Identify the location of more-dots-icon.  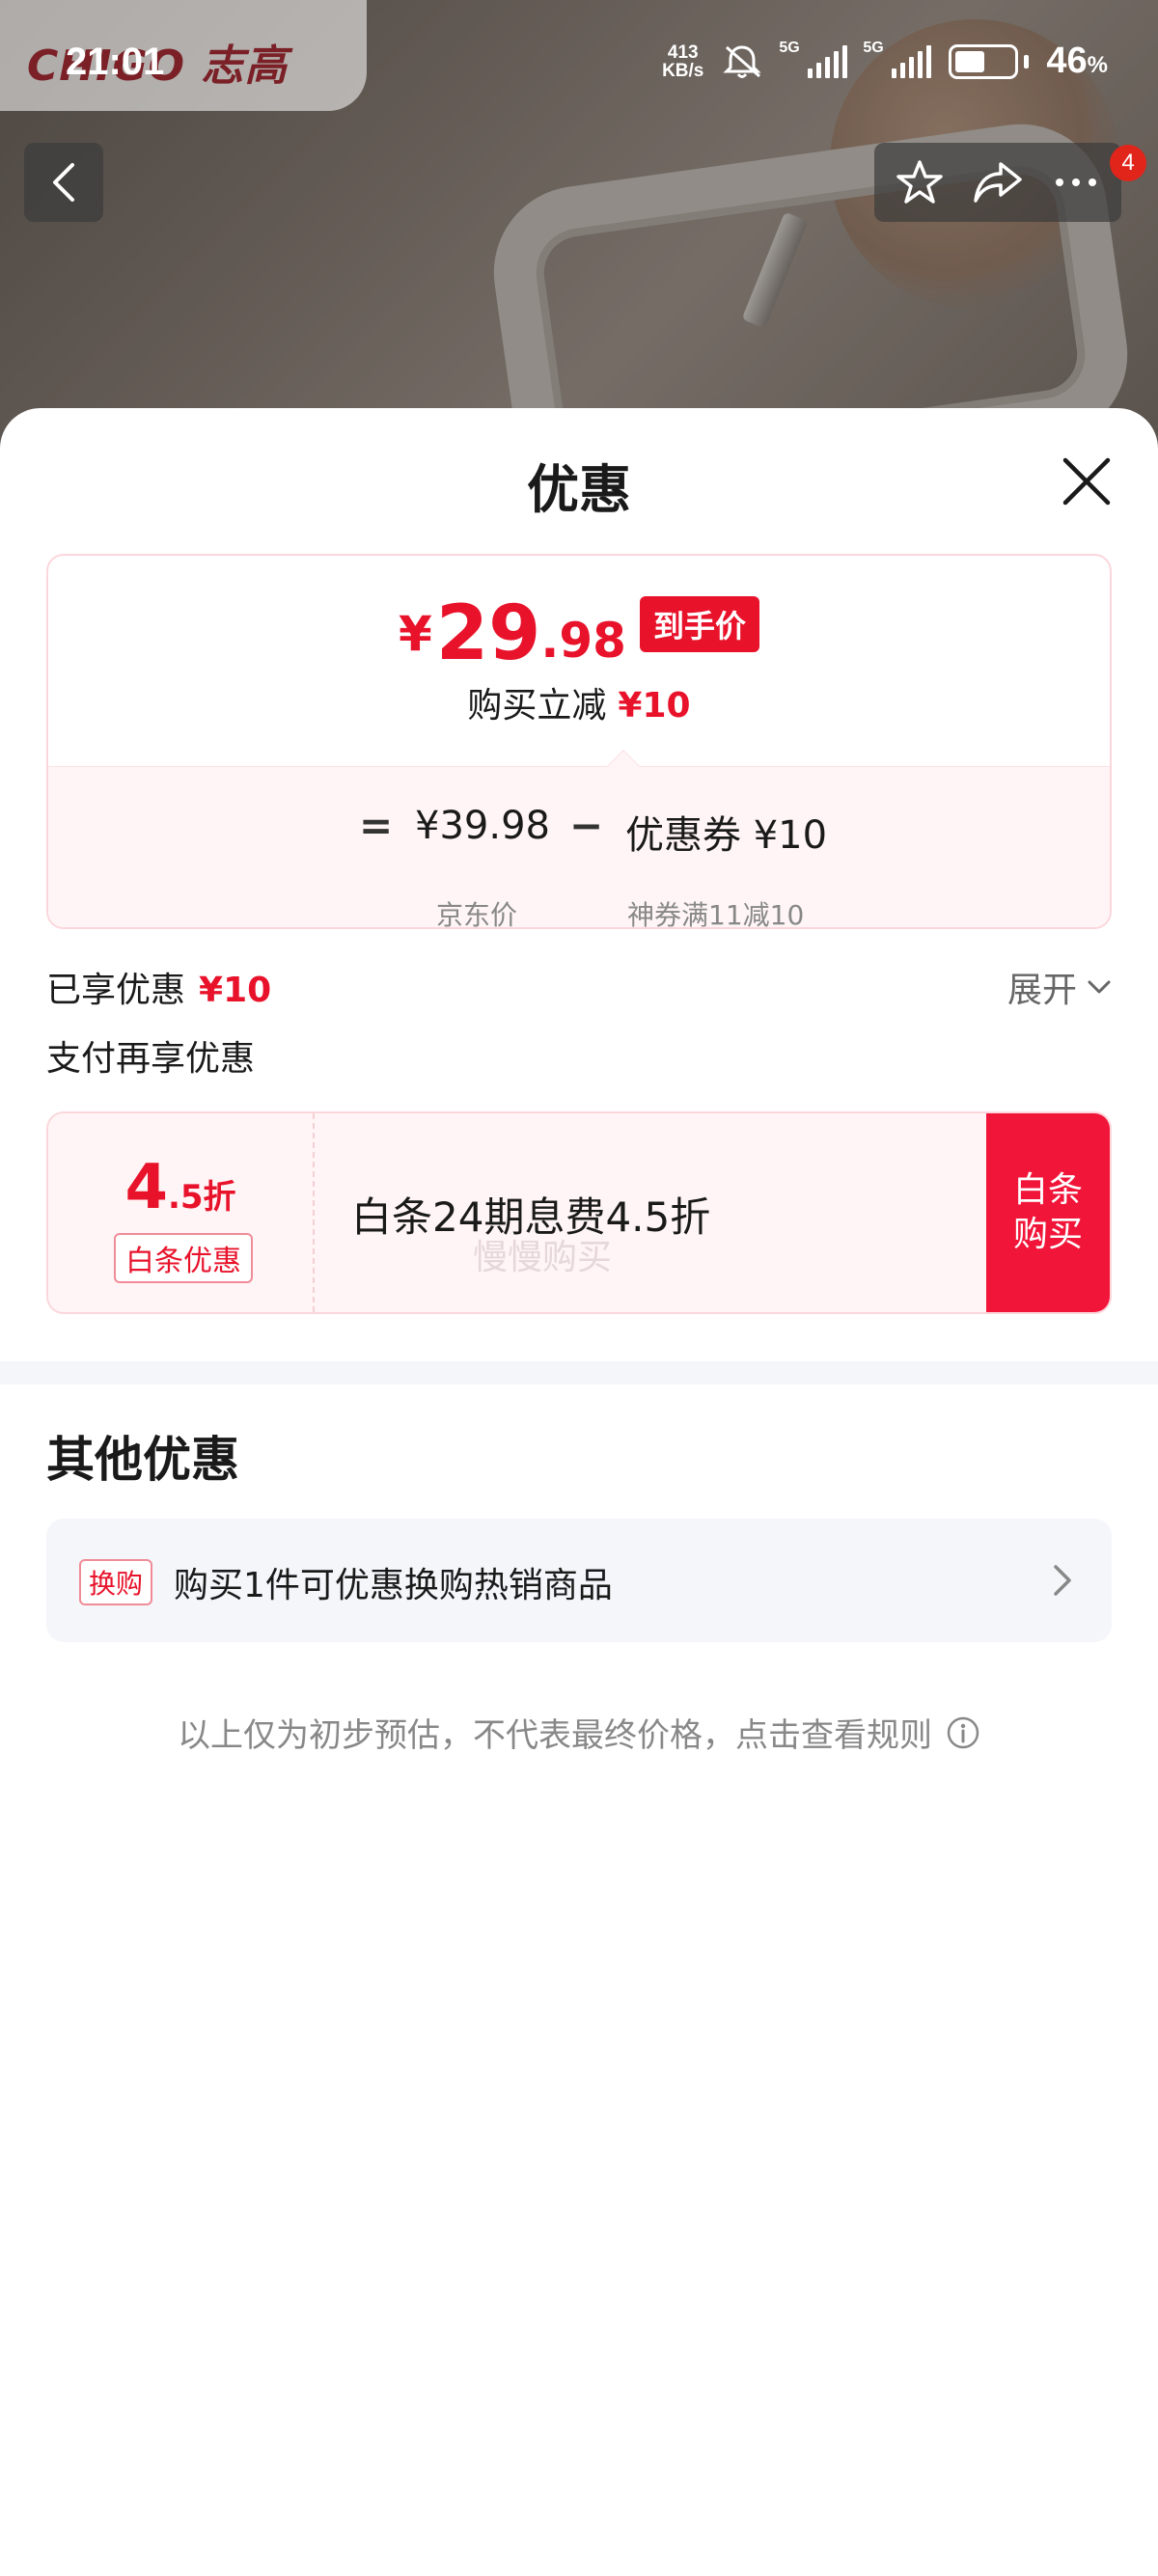
(1076, 182).